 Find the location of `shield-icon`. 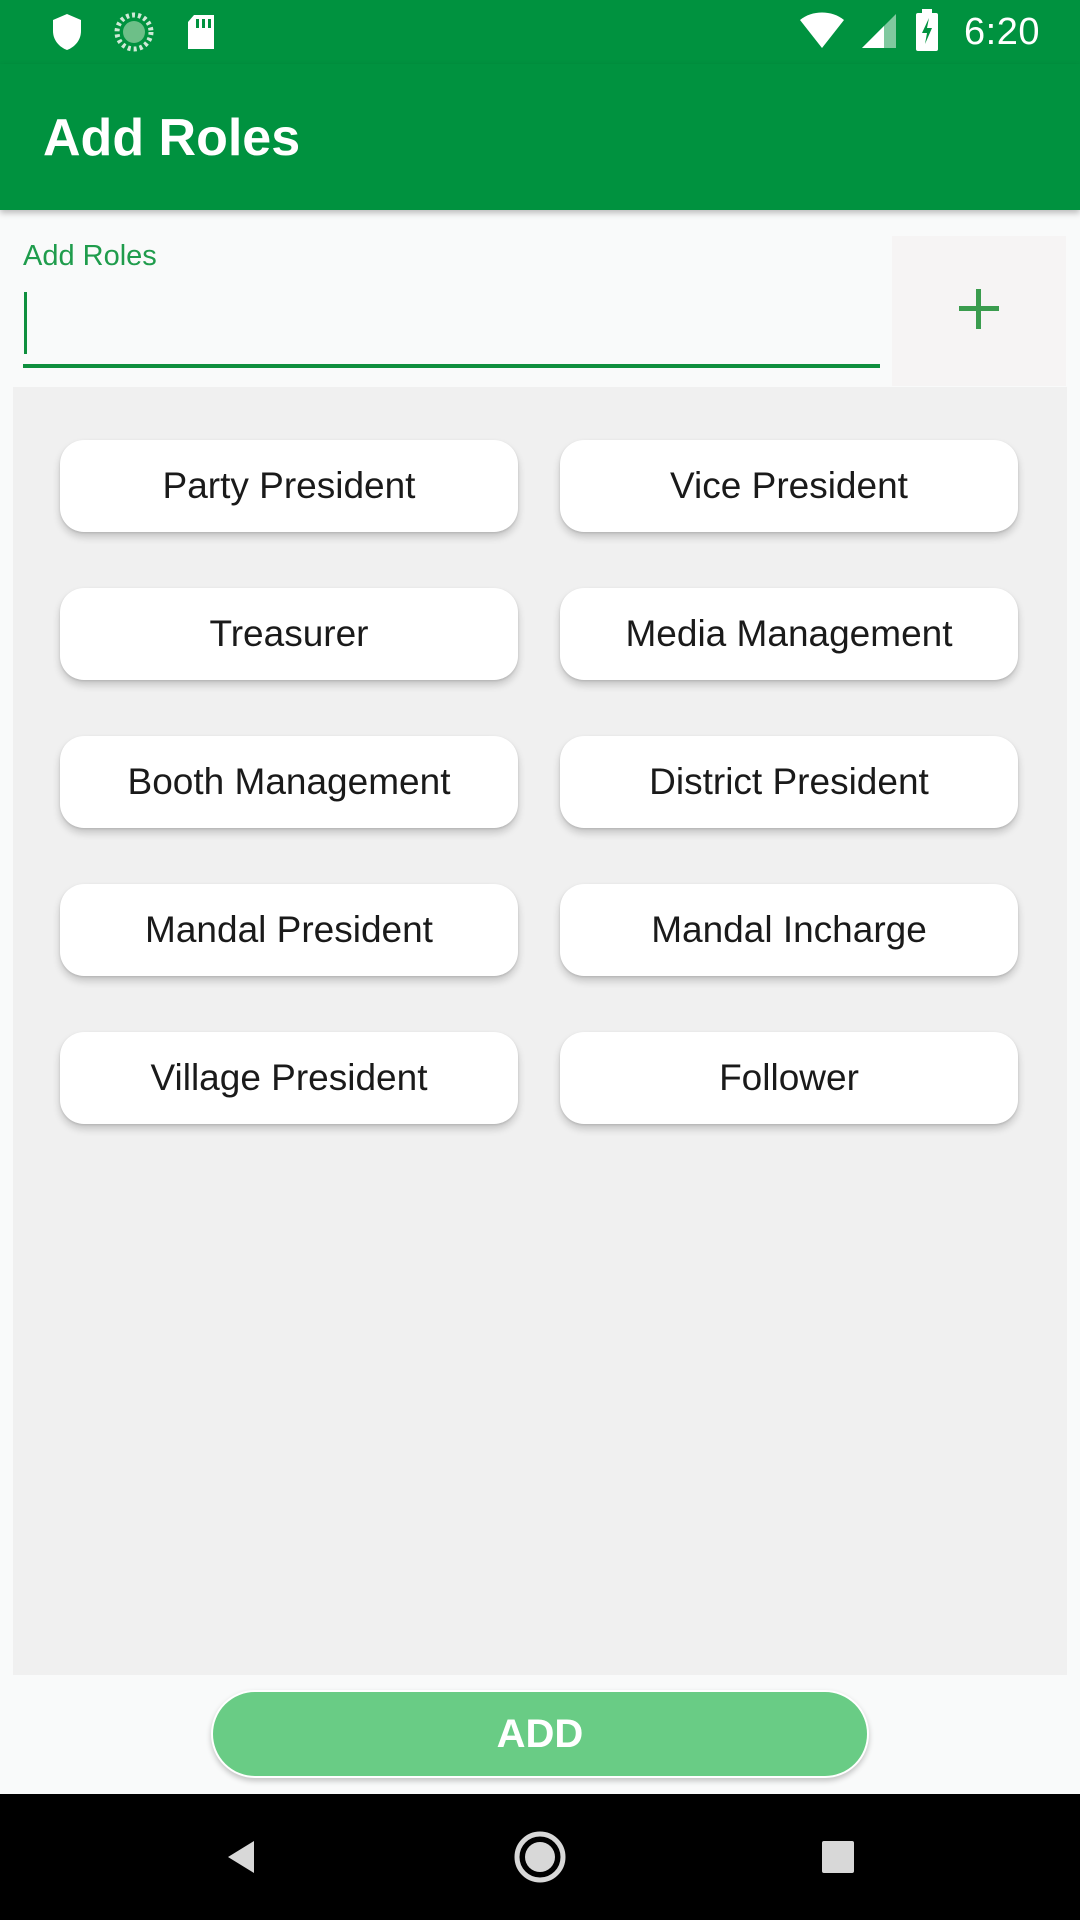

shield-icon is located at coordinates (67, 34).